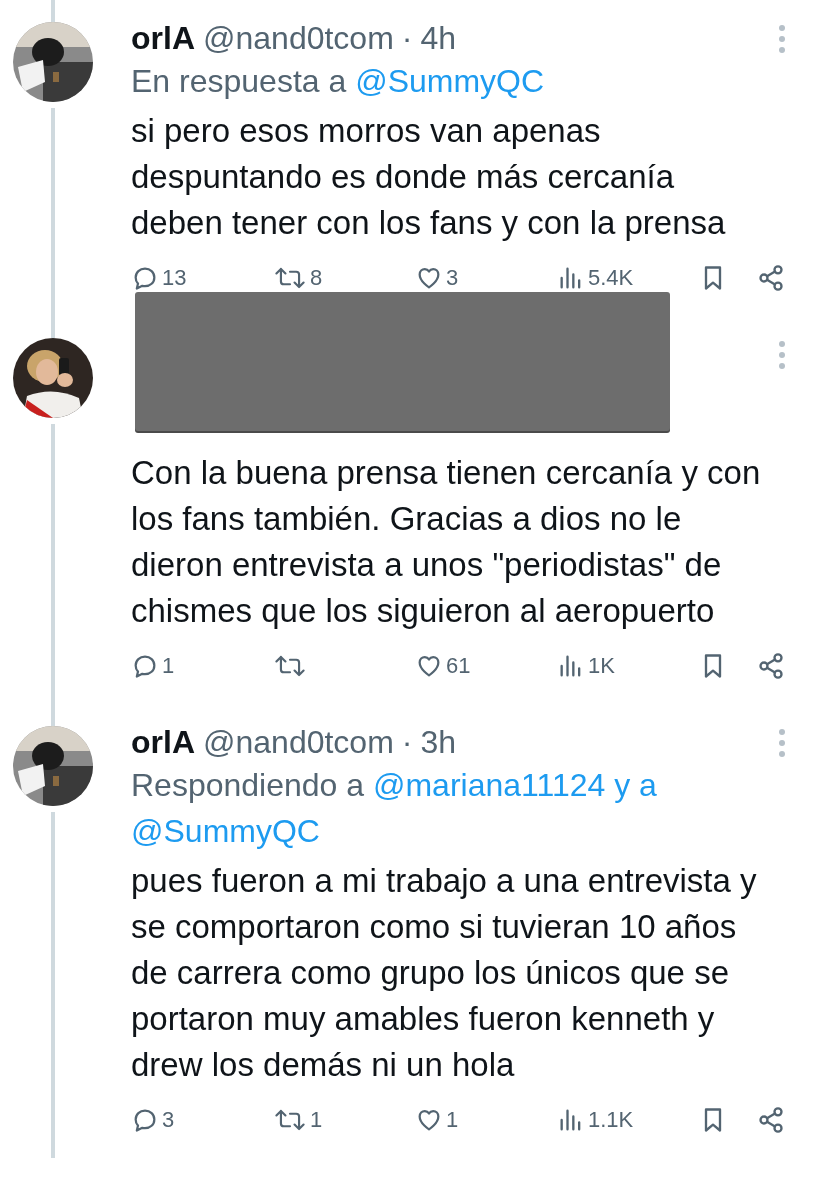  Describe the element at coordinates (429, 177) in the screenshot. I see `post-text: si pero esos morros van apenas despuntando es donde más cercanía deben tener con los fans y con la prensa` at that location.